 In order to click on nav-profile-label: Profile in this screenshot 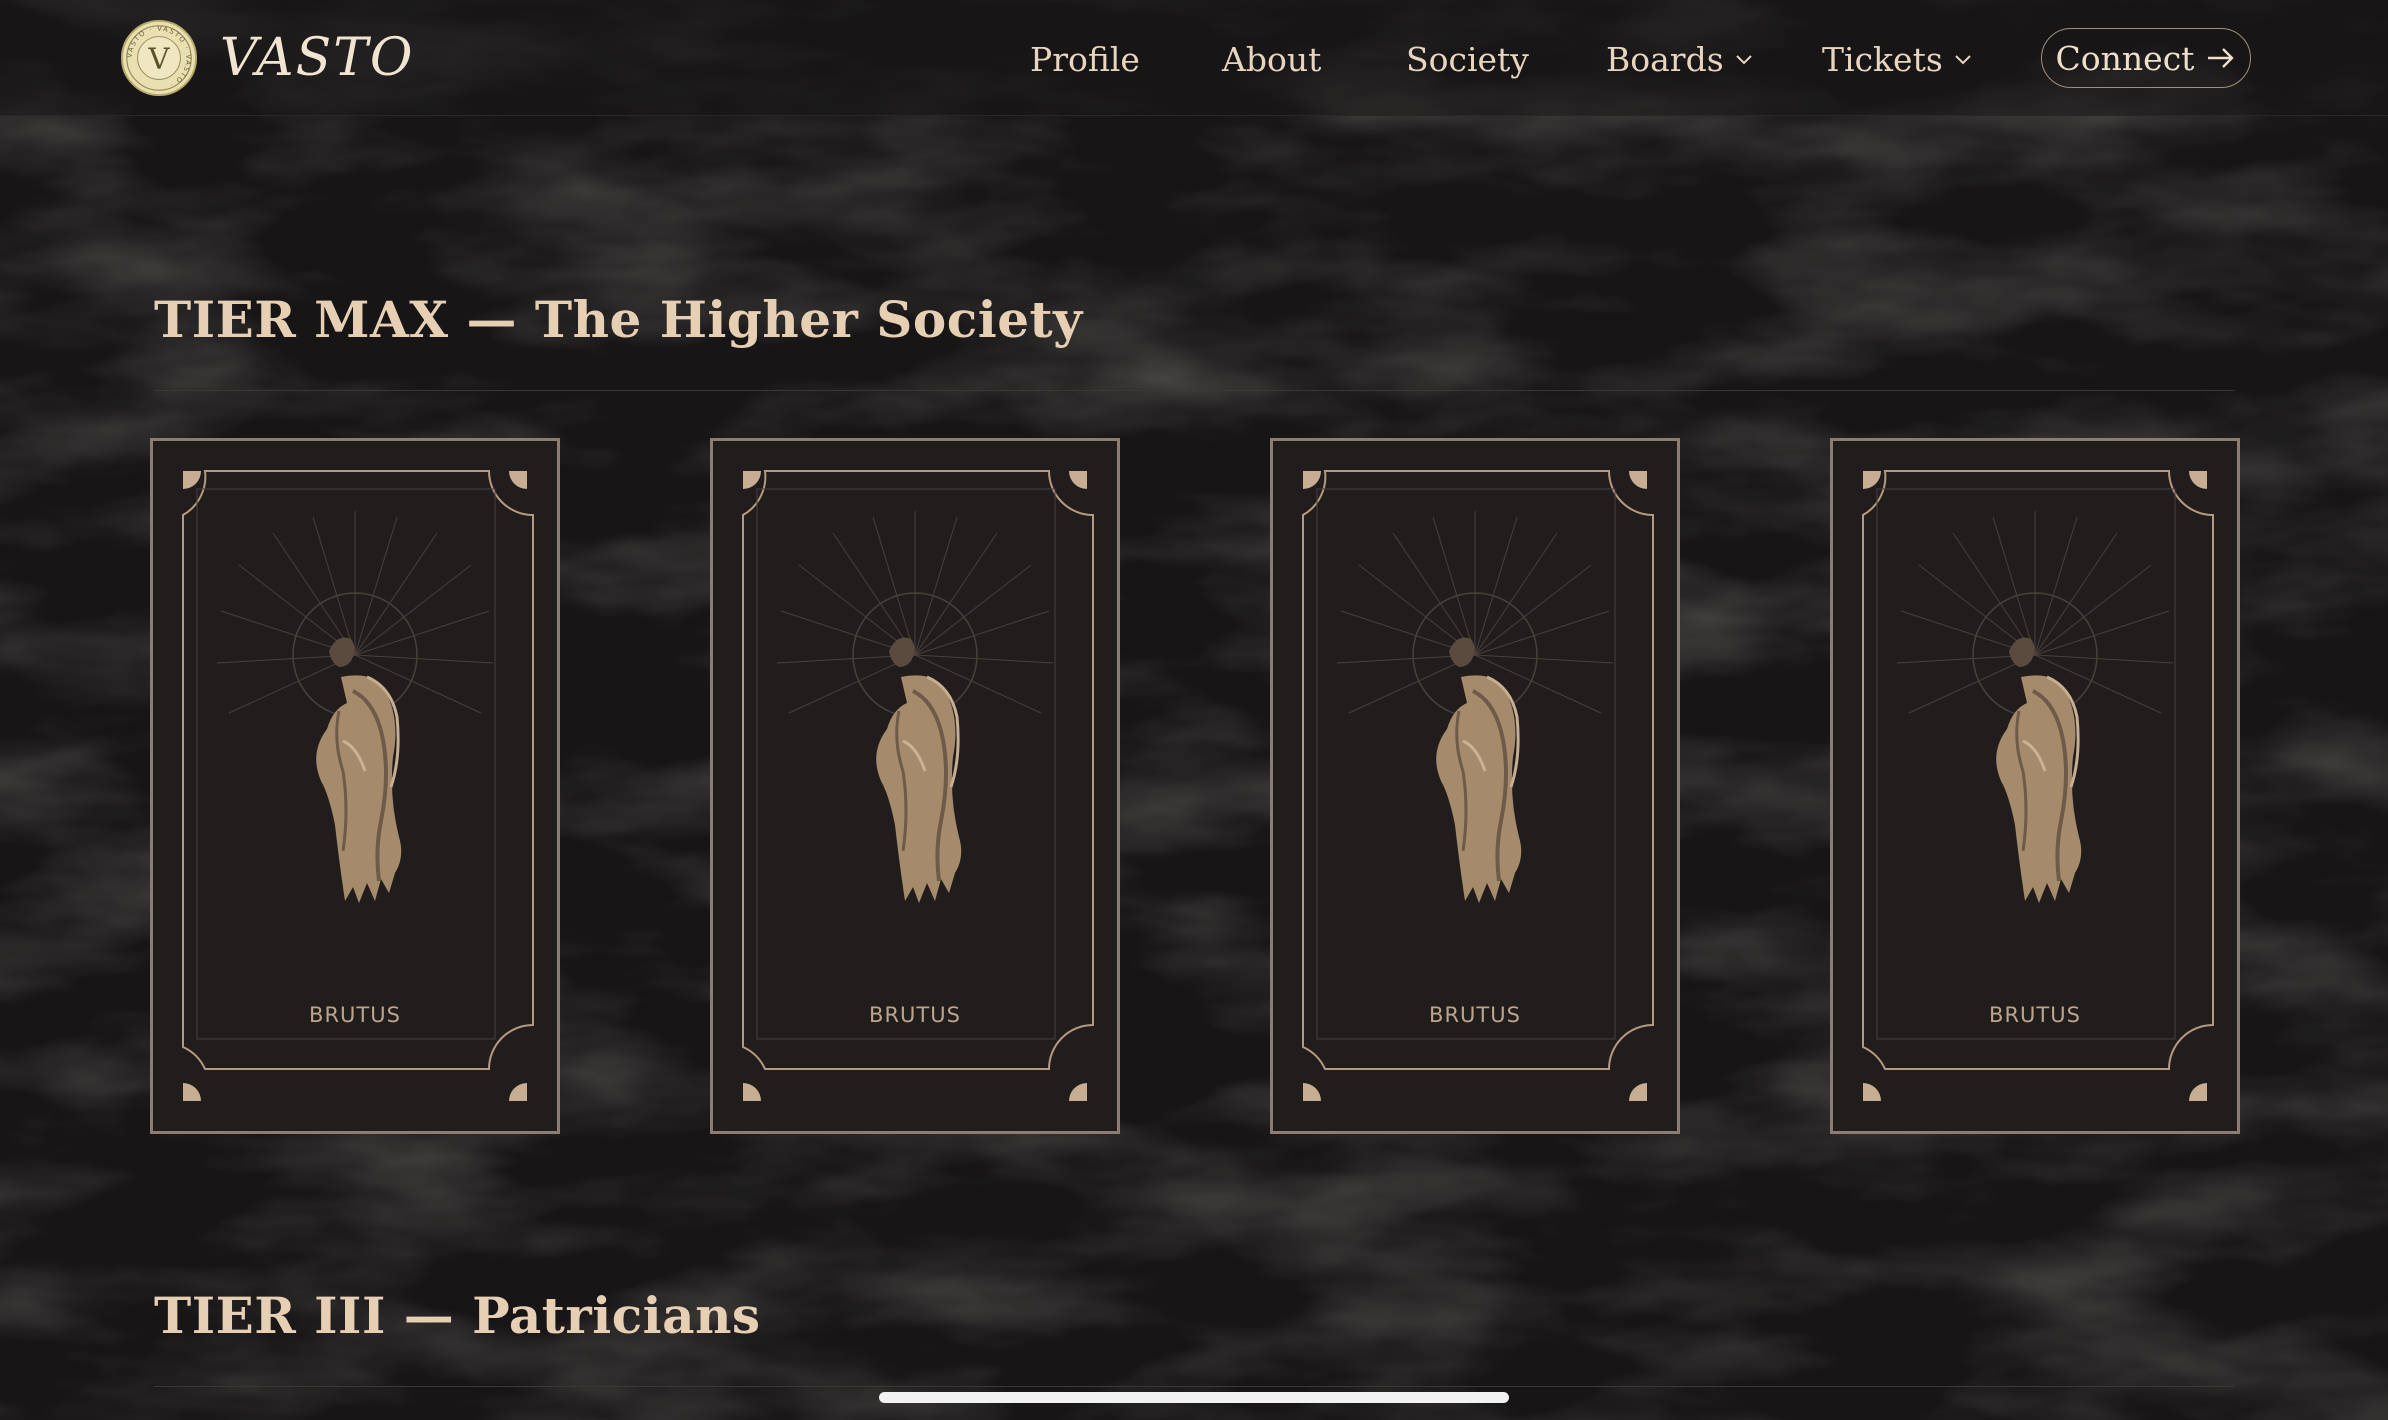, I will do `click(1085, 59)`.